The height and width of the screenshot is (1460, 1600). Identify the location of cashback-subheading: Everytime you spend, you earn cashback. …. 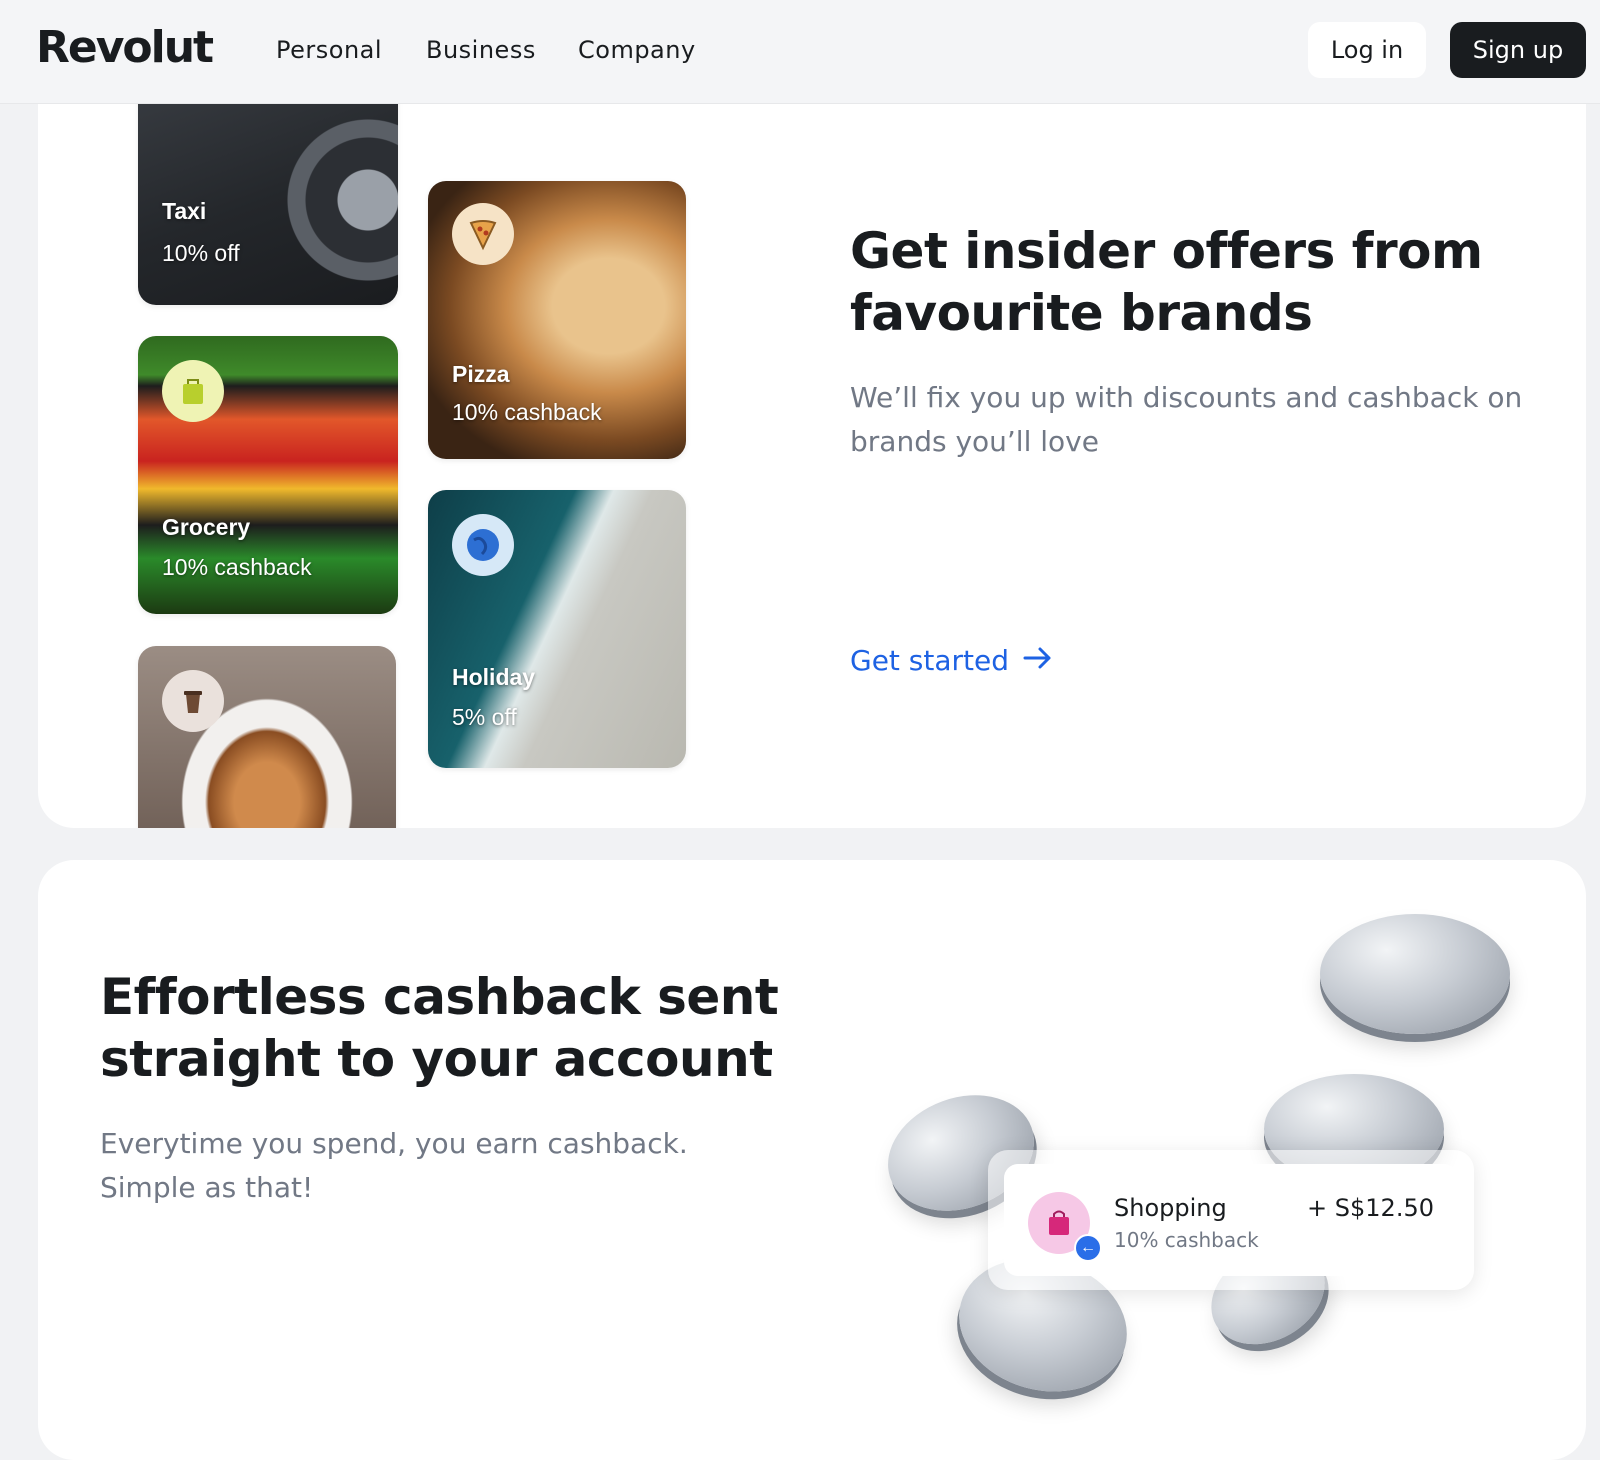
(394, 1165).